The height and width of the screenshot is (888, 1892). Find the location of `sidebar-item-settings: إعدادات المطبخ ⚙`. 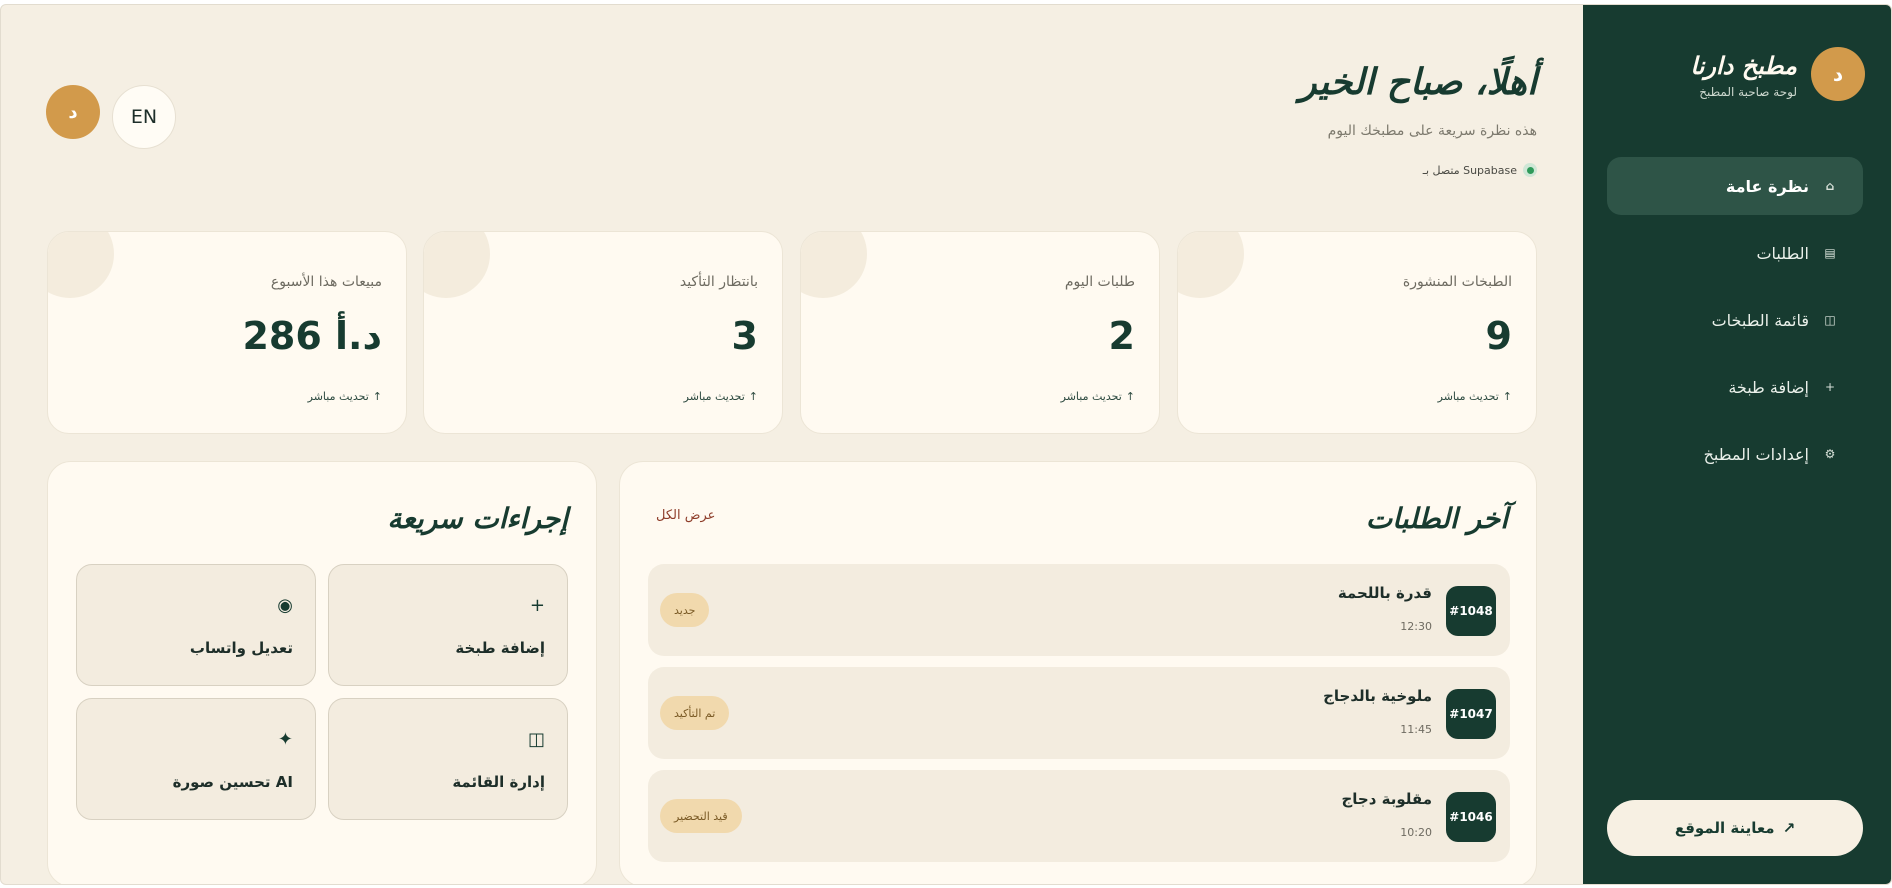

sidebar-item-settings: إعدادات المطبخ ⚙ is located at coordinates (1735, 454).